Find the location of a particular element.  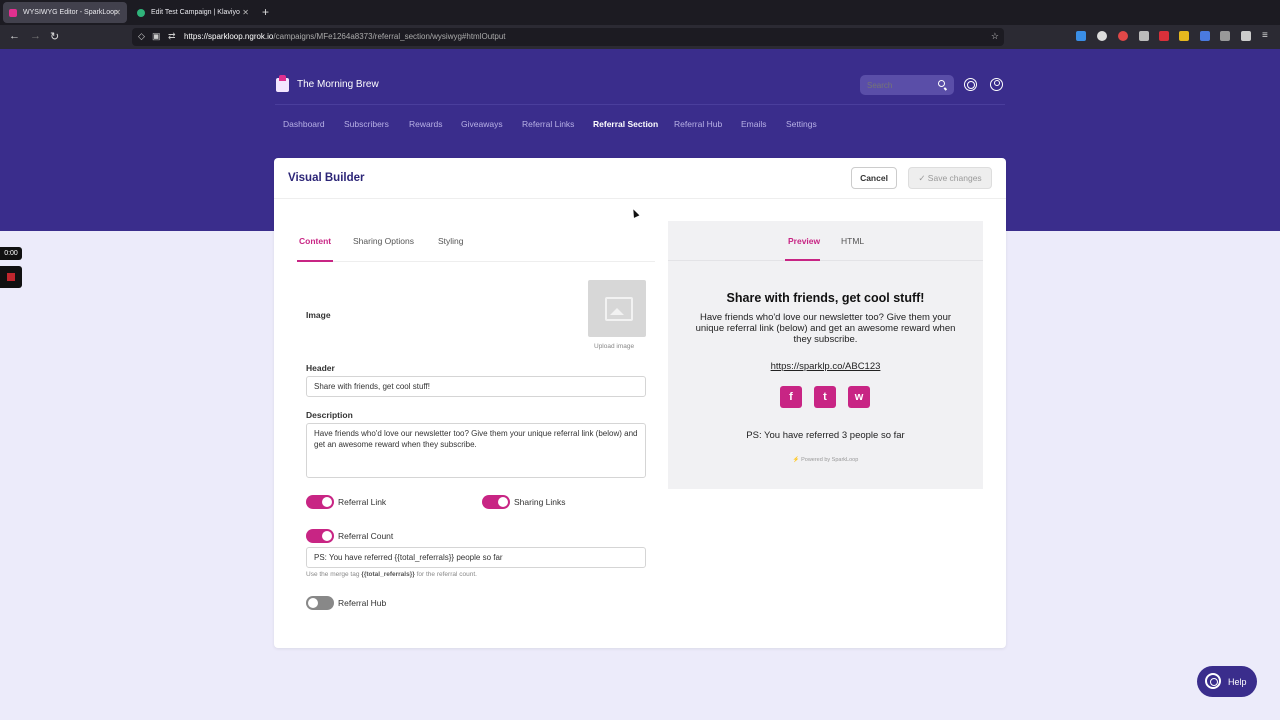

notes-extension-icon is located at coordinates (1184, 36).